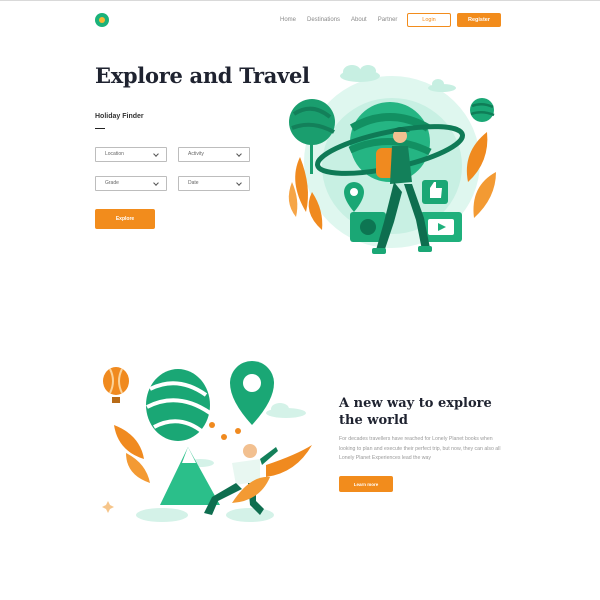 Image resolution: width=600 pixels, height=600 pixels. What do you see at coordinates (114, 154) in the screenshot?
I see `location-select-label: Location` at bounding box center [114, 154].